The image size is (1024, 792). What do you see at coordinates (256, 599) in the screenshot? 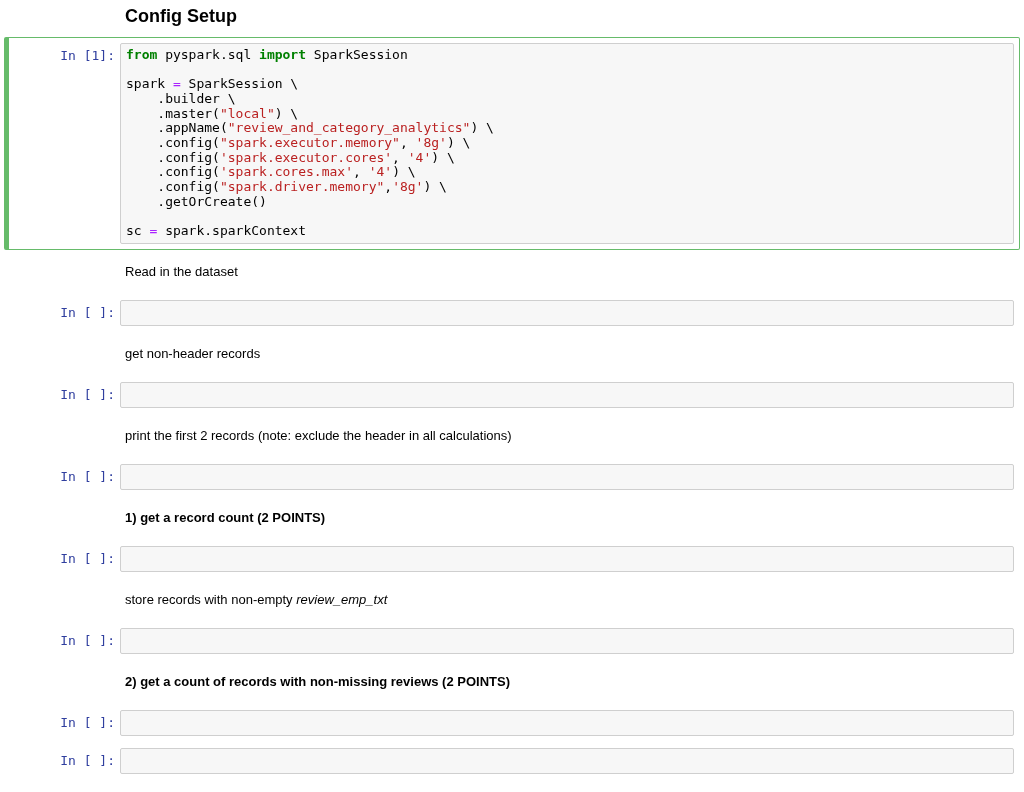
I see `markdown-text: store records with non-empty review_emp_txt` at bounding box center [256, 599].